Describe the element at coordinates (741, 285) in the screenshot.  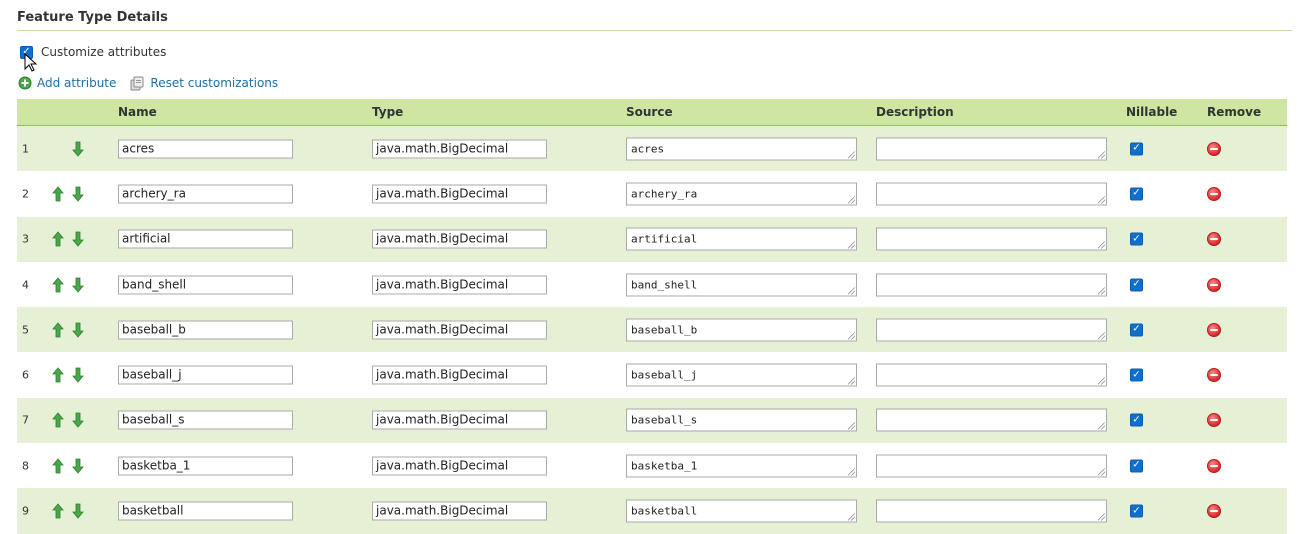
I see `attribute-source-textarea: band_shell` at that location.